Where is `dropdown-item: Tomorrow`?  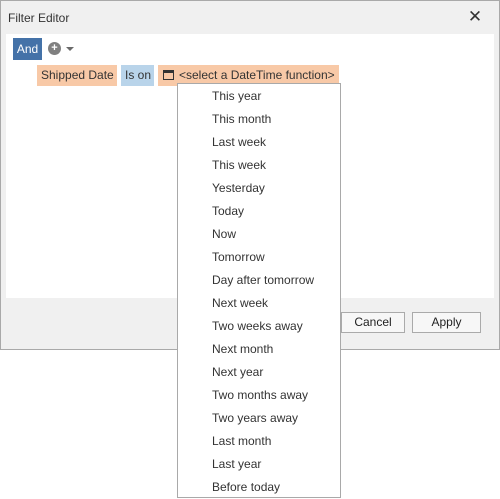 dropdown-item: Tomorrow is located at coordinates (238, 257).